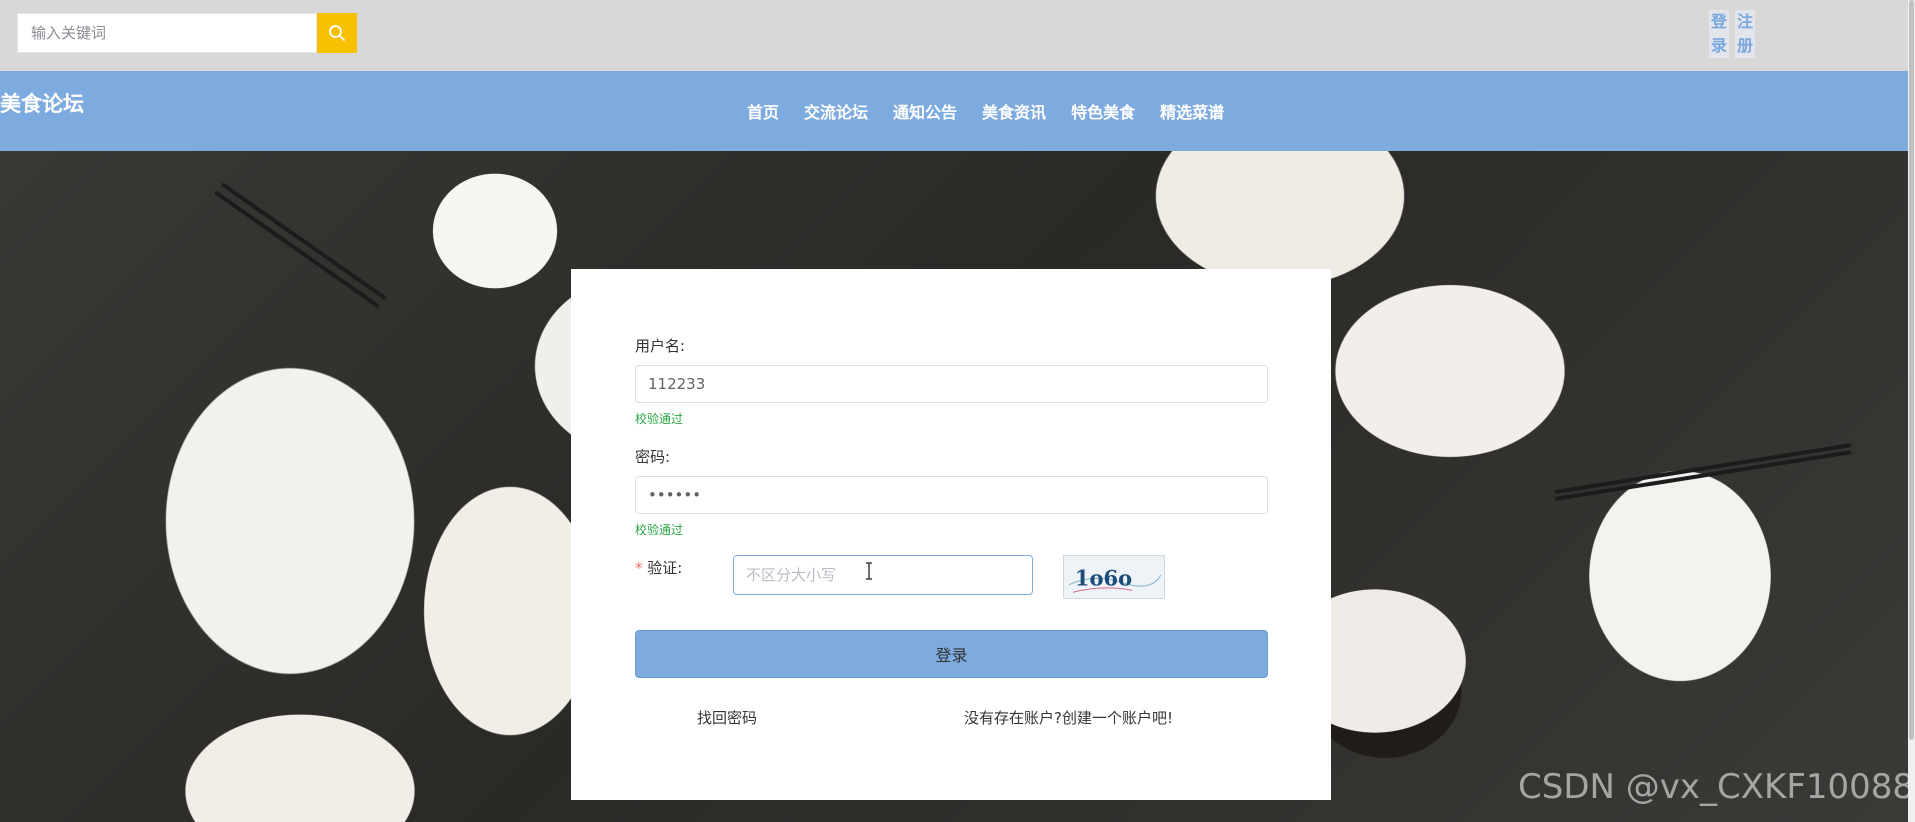 Image resolution: width=1915 pixels, height=822 pixels. I want to click on nav-item-recipes: 精选菜谱, so click(1192, 111).